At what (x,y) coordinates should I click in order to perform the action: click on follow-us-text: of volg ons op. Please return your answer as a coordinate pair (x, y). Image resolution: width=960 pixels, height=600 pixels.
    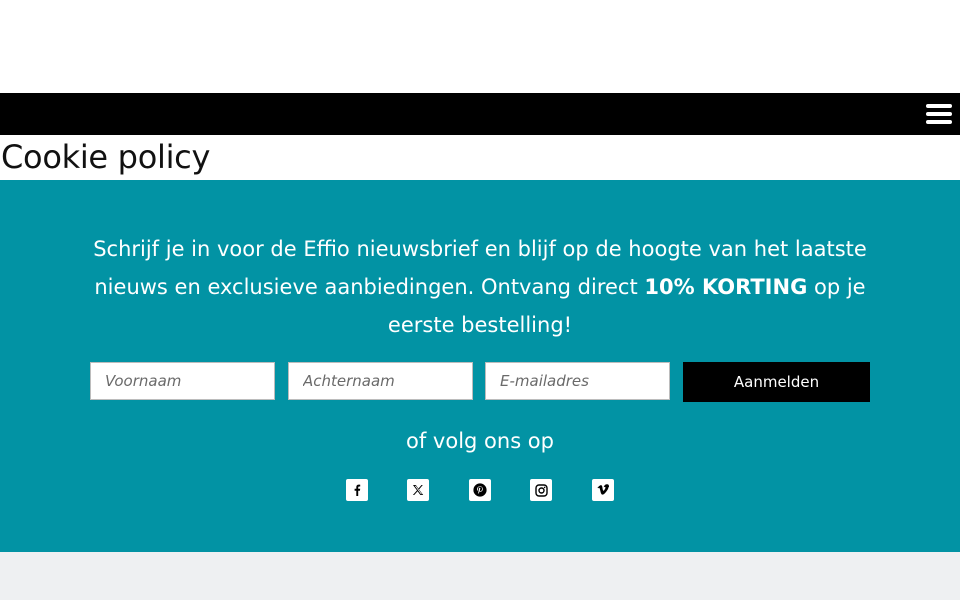
    Looking at the image, I should click on (480, 441).